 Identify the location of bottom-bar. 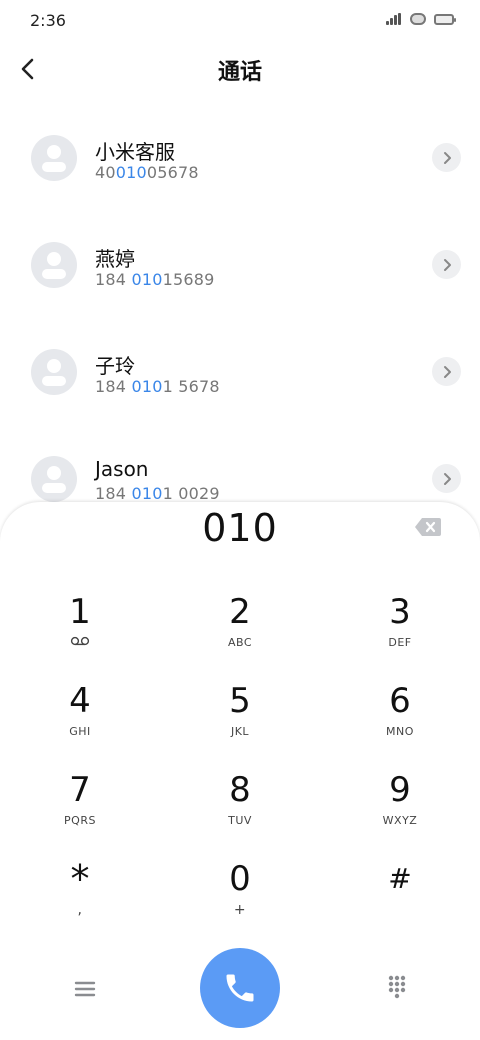
(240, 988).